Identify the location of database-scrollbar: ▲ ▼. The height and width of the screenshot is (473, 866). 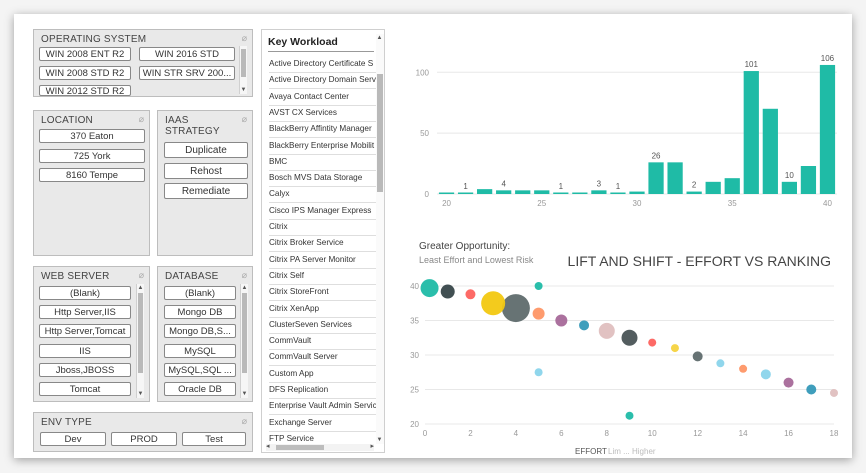
(244, 341).